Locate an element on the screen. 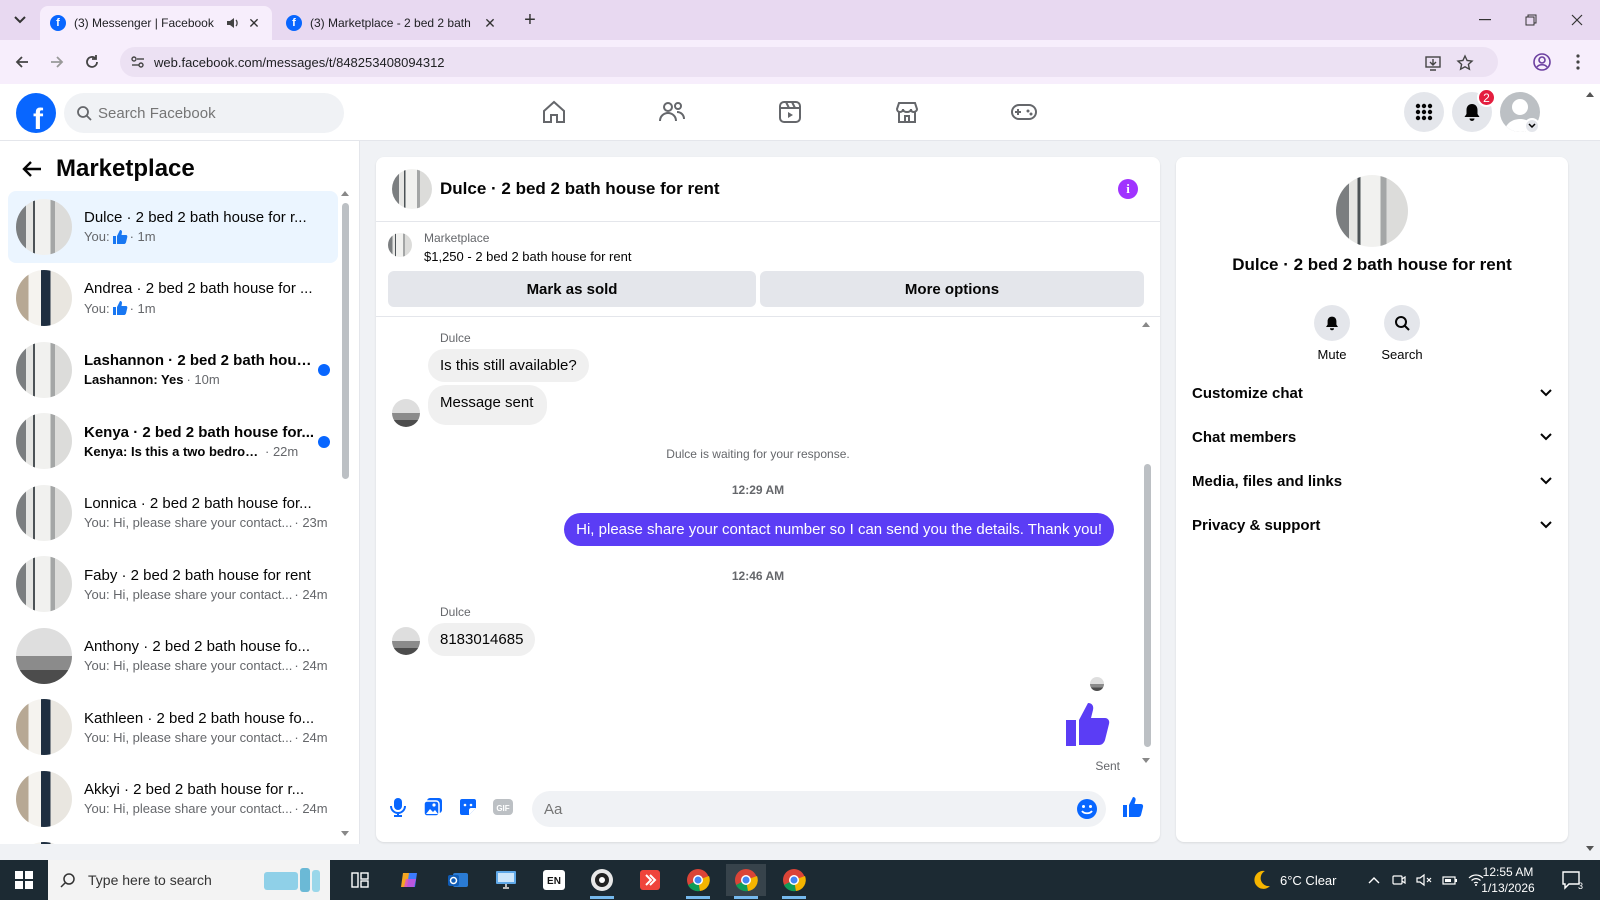 The width and height of the screenshot is (1600, 900). page-scroll-up-arrow-icon is located at coordinates (1590, 94).